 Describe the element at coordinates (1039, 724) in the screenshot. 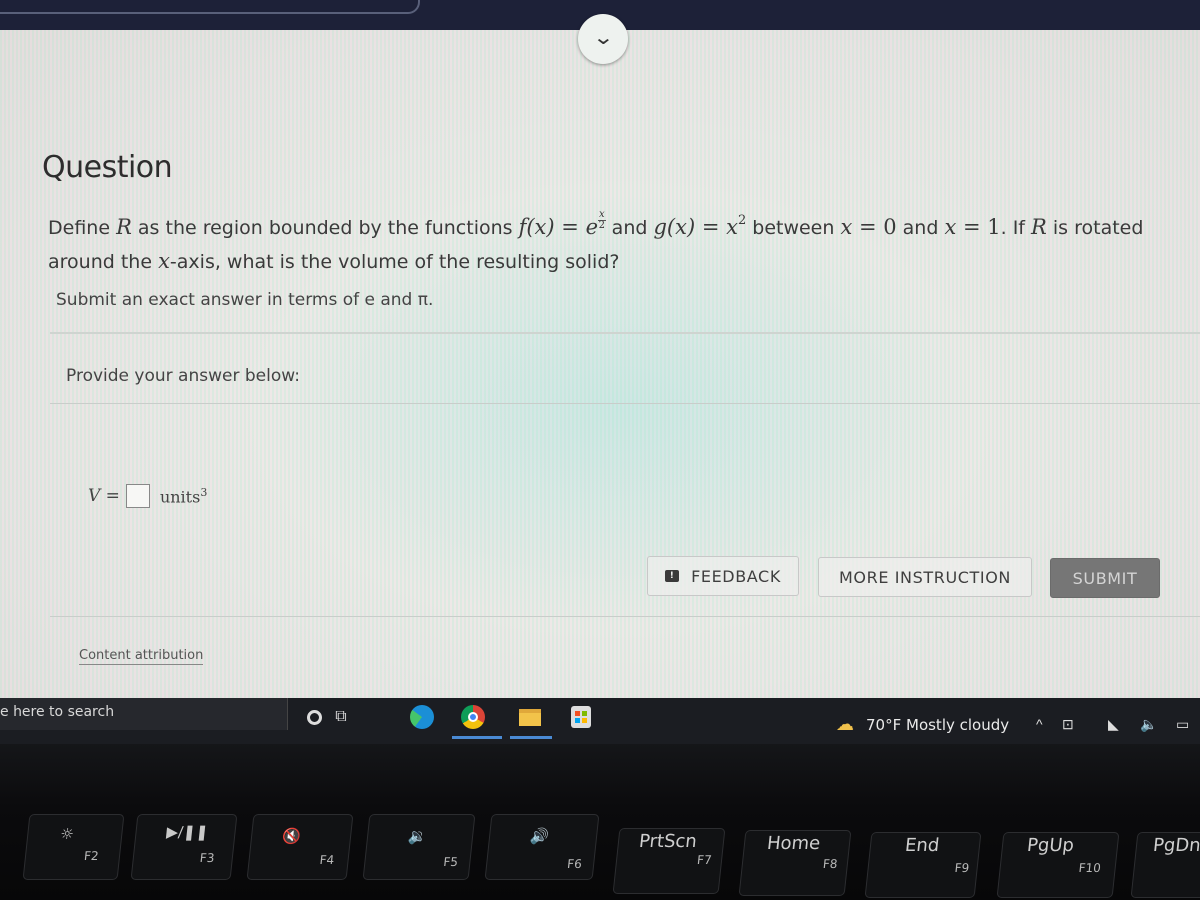

I see `chevron-up-icon: ^` at that location.